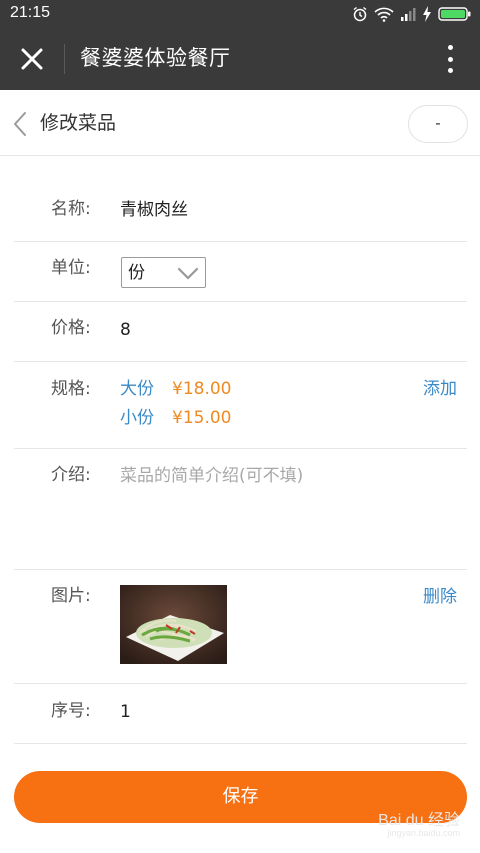 The height and width of the screenshot is (853, 480). Describe the element at coordinates (125, 712) in the screenshot. I see `order-field: 1` at that location.